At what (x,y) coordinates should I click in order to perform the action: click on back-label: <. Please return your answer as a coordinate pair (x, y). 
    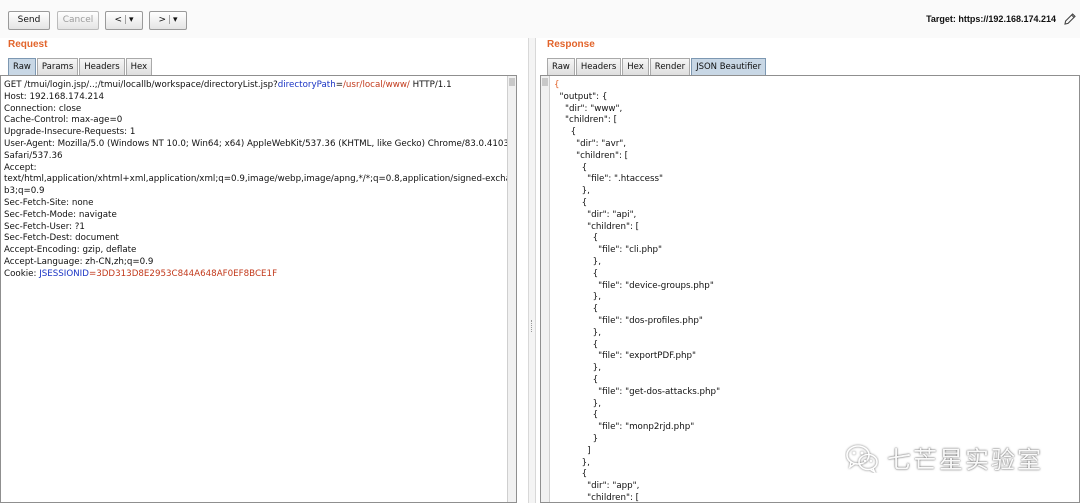
    Looking at the image, I should click on (118, 20).